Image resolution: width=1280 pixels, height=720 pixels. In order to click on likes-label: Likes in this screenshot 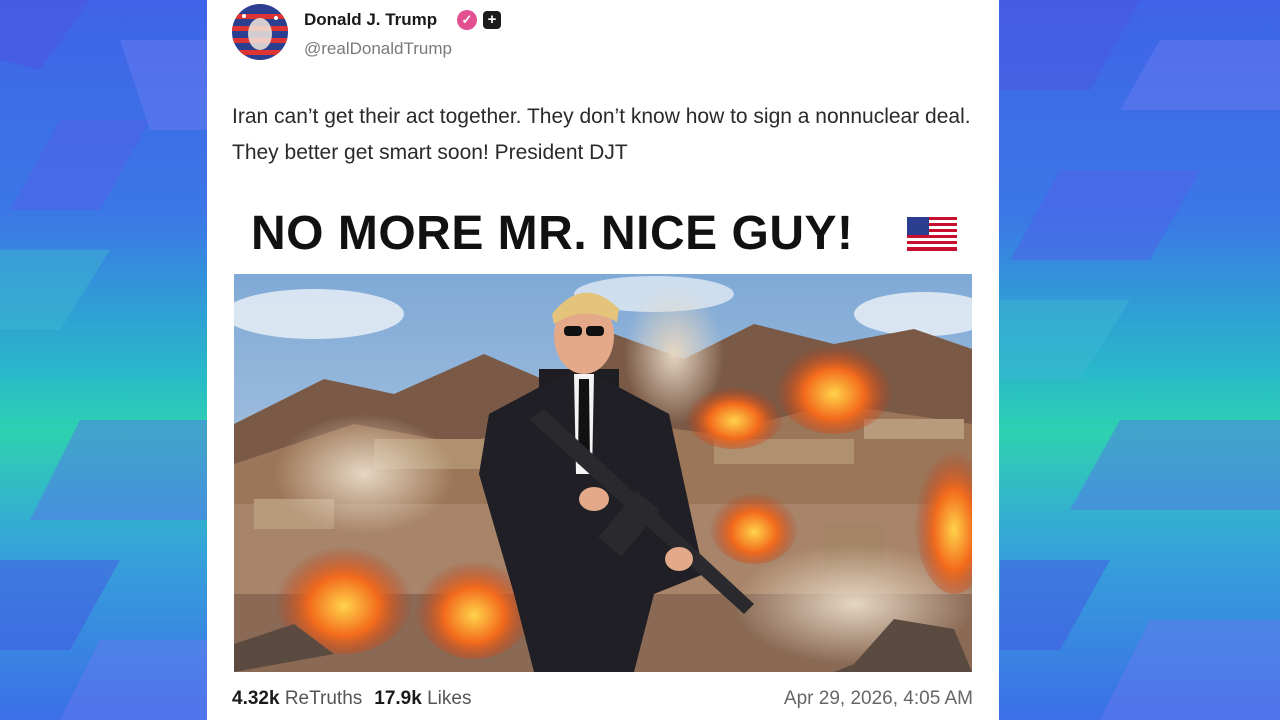, I will do `click(449, 698)`.